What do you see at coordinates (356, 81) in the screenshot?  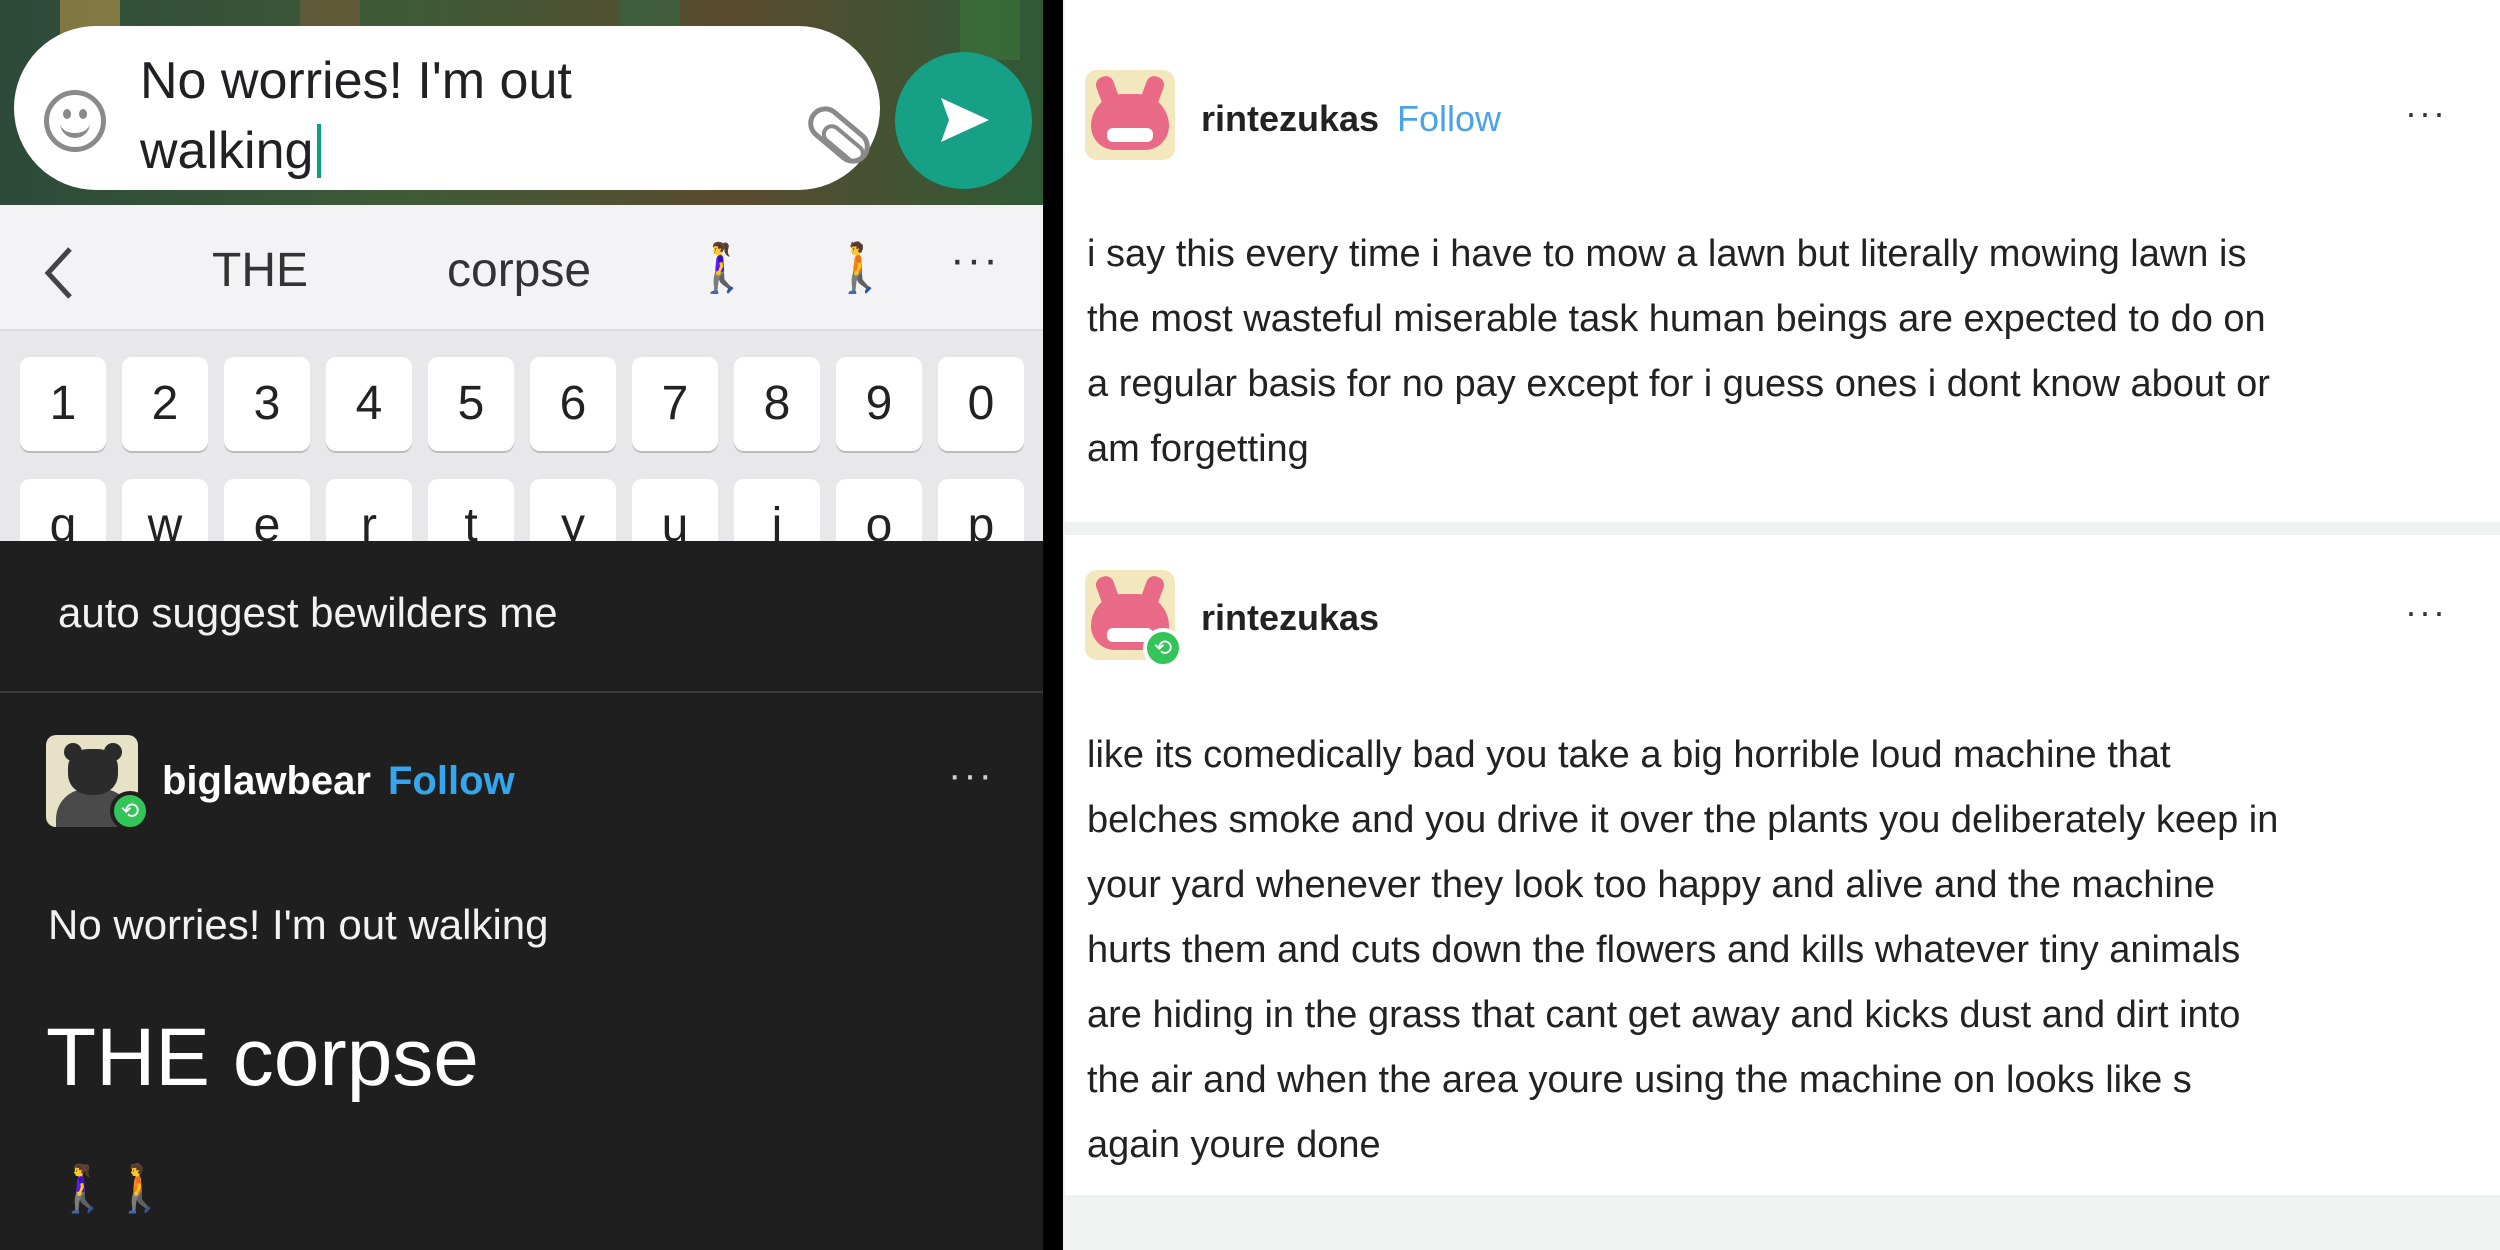 I see `message-line-1: No worries! I'm out` at bounding box center [356, 81].